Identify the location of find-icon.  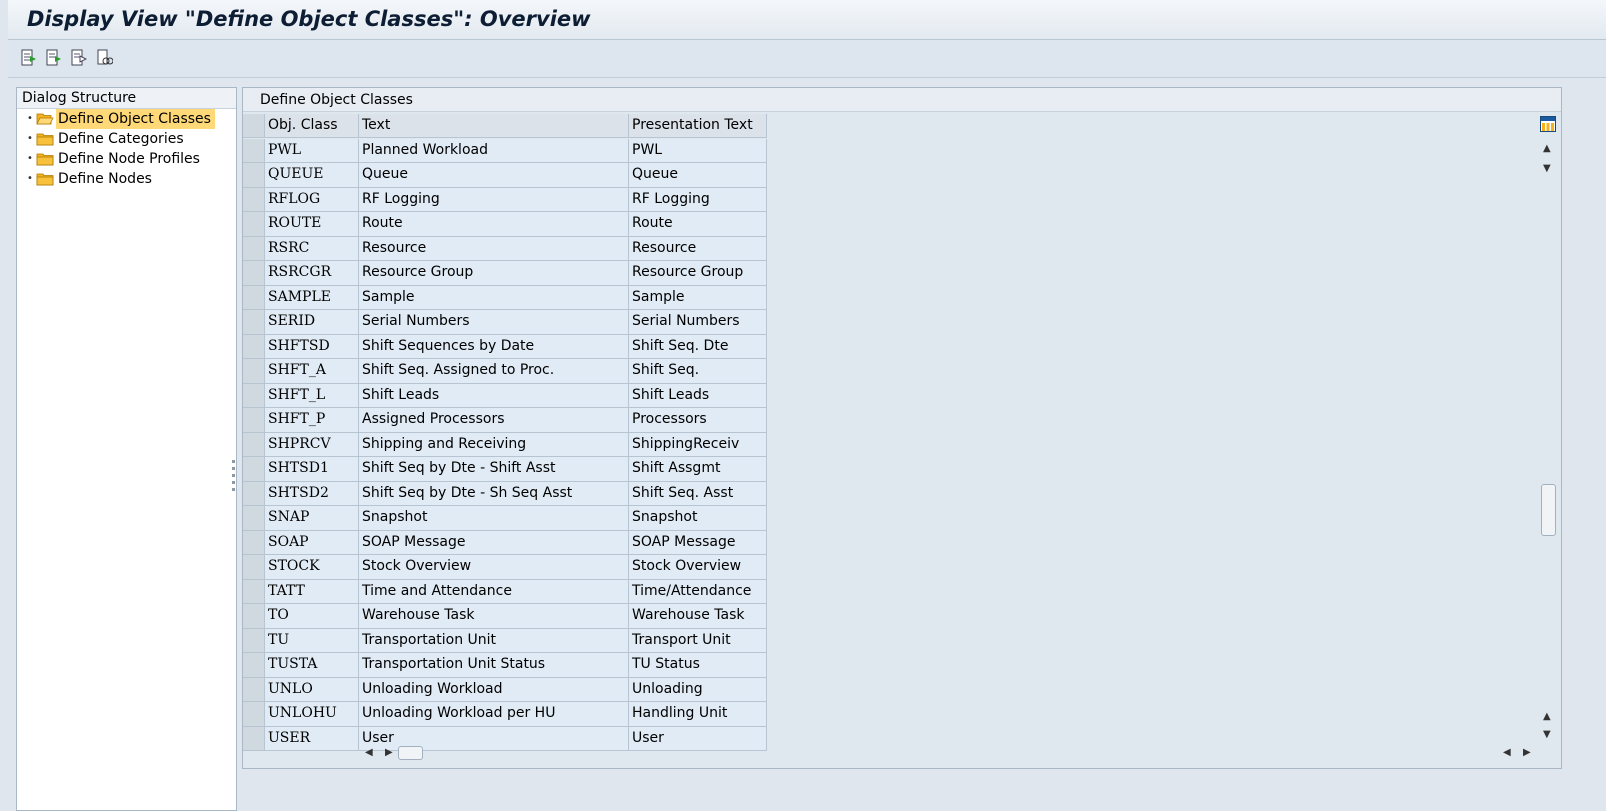
(105, 58).